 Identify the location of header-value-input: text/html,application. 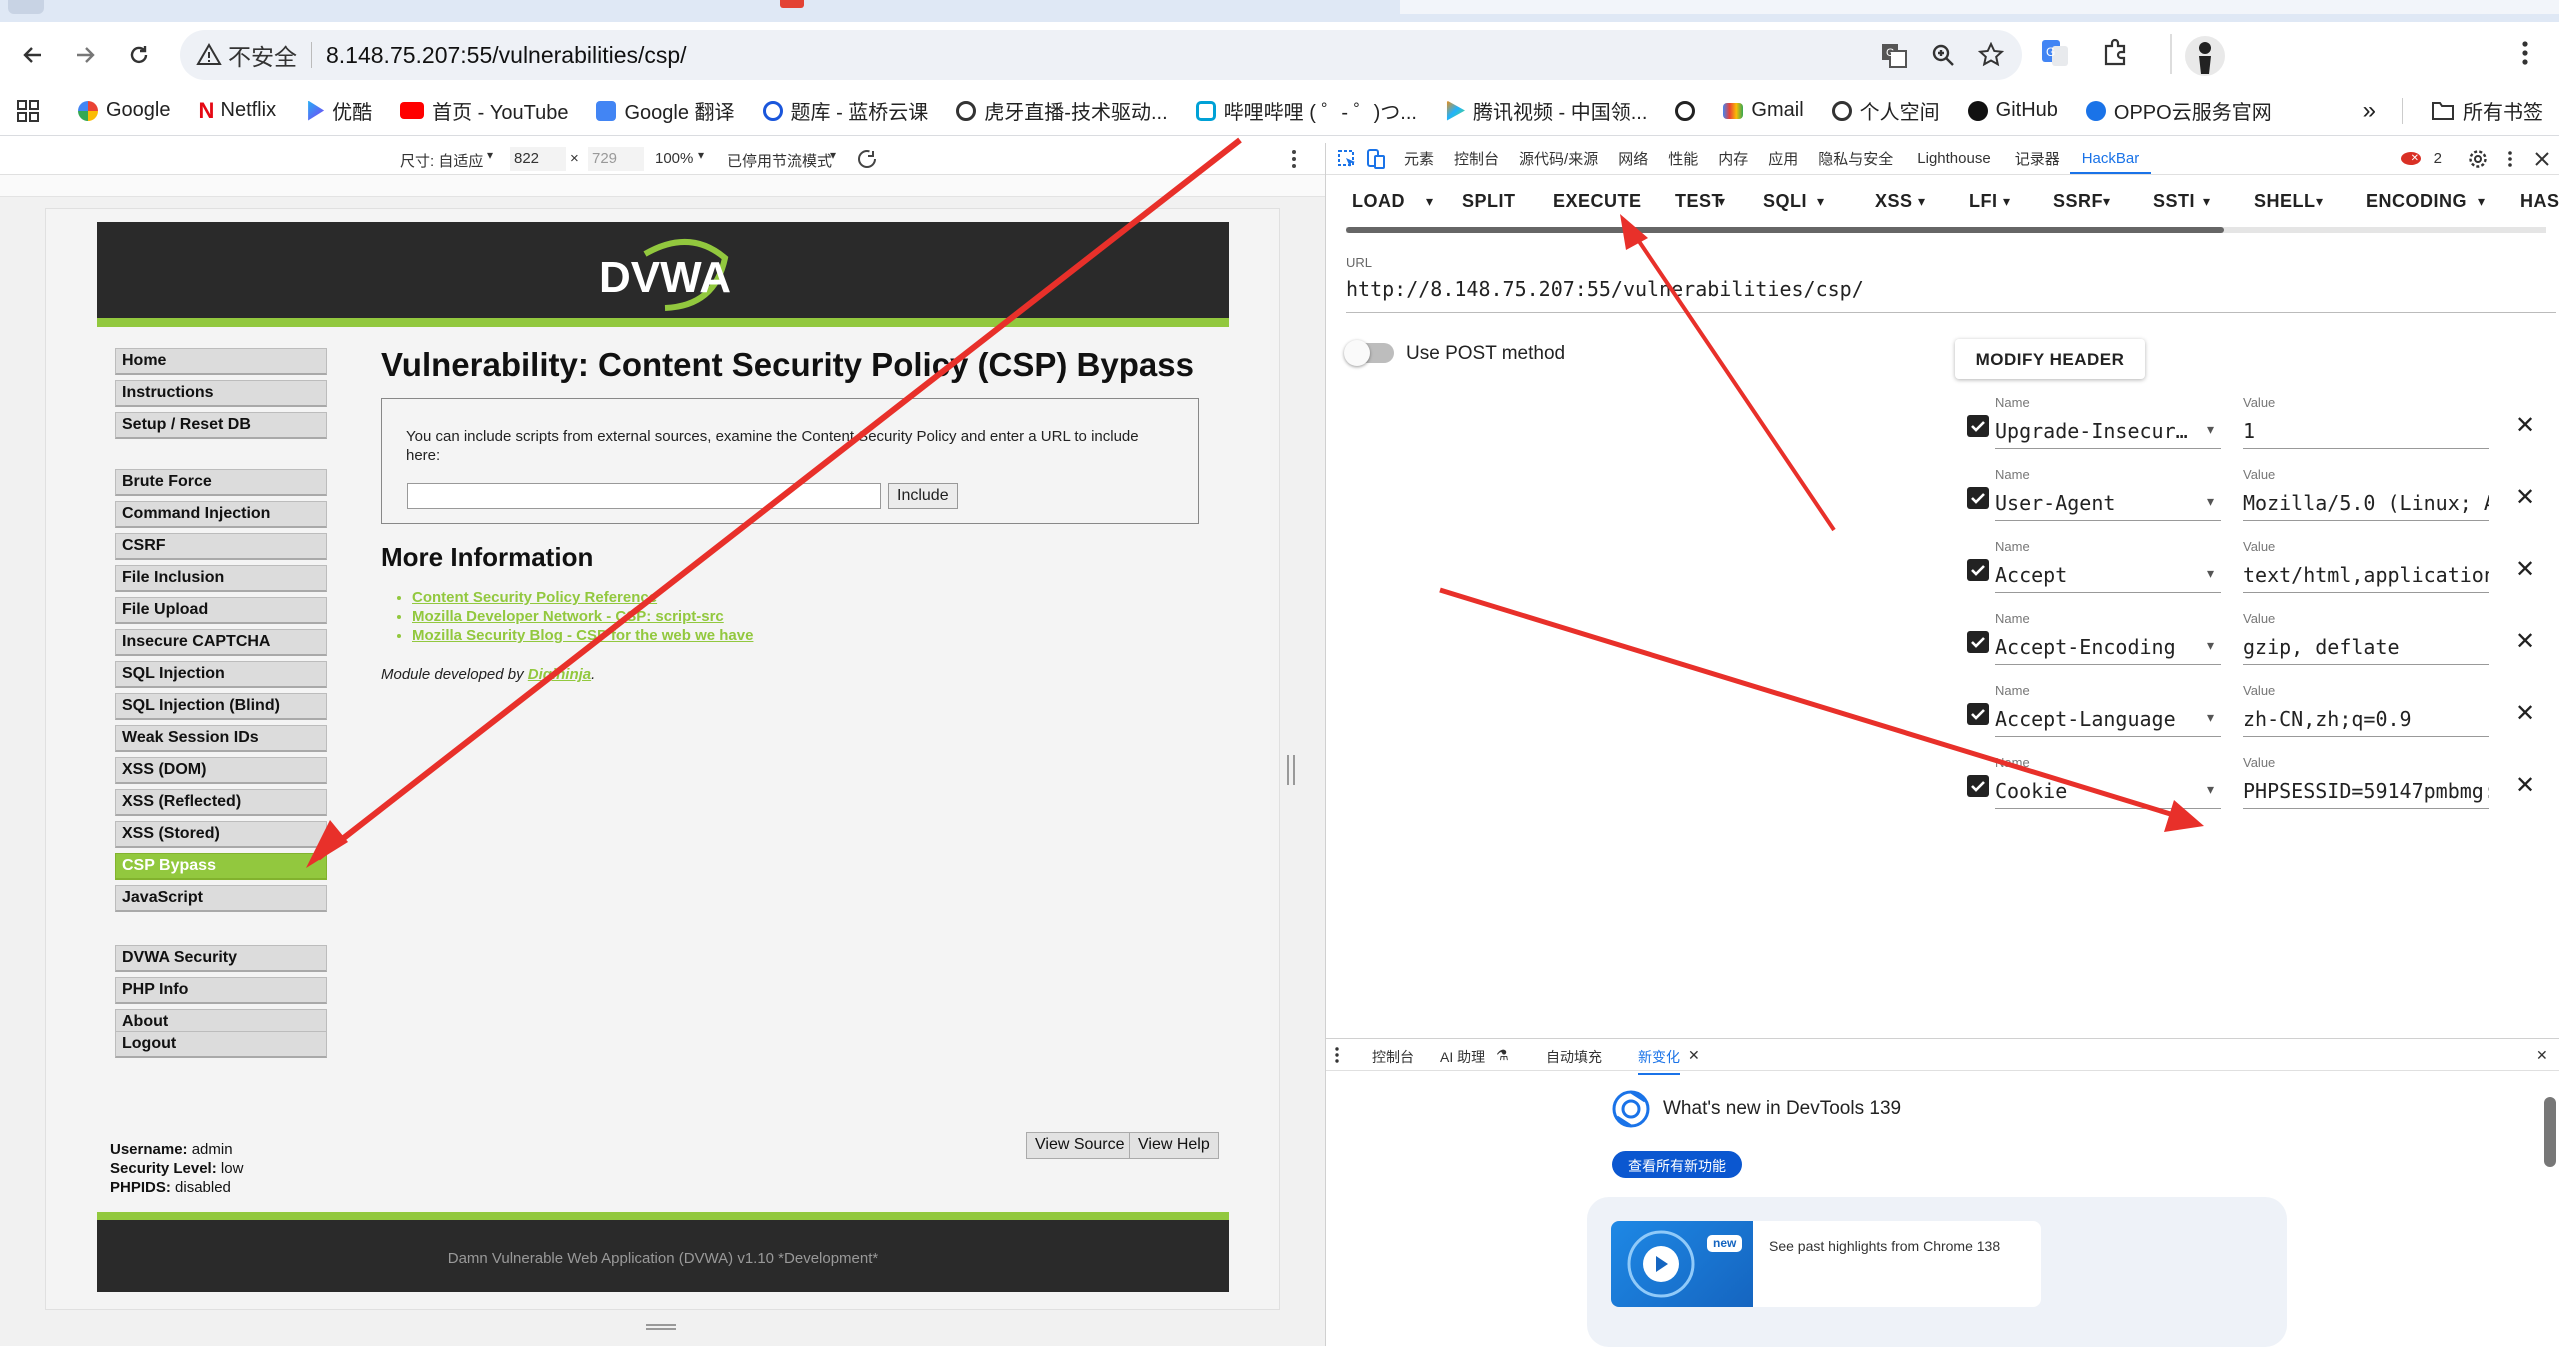
(2366, 577).